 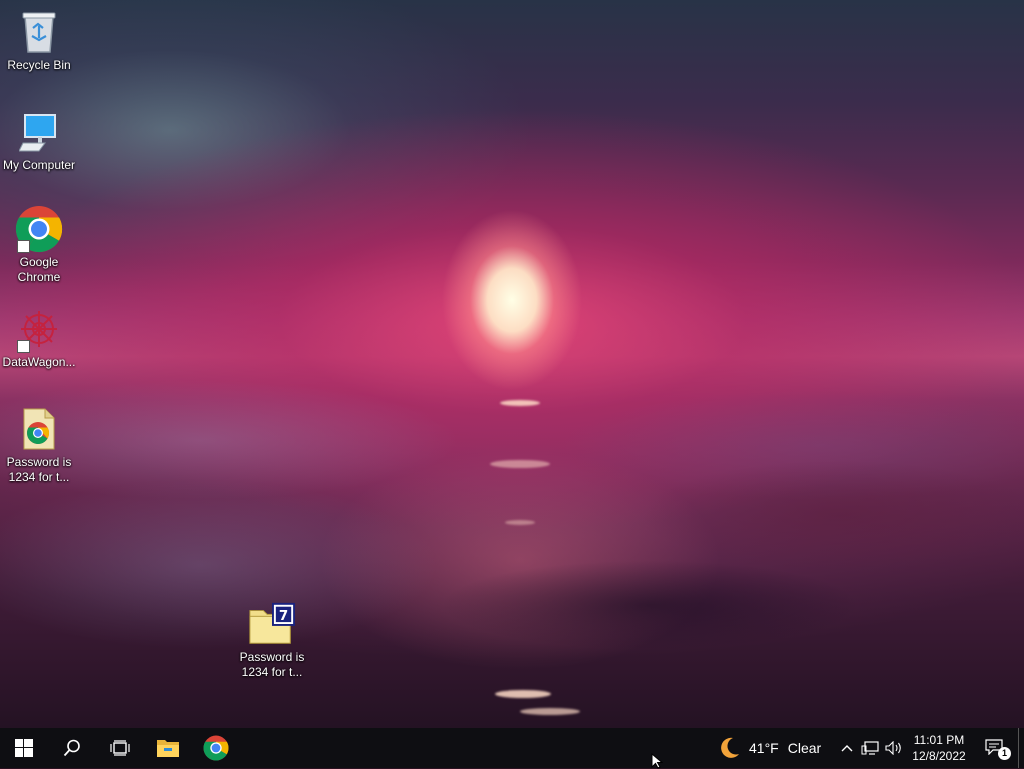 What do you see at coordinates (939, 740) in the screenshot?
I see `clock-time: 11:01 PM` at bounding box center [939, 740].